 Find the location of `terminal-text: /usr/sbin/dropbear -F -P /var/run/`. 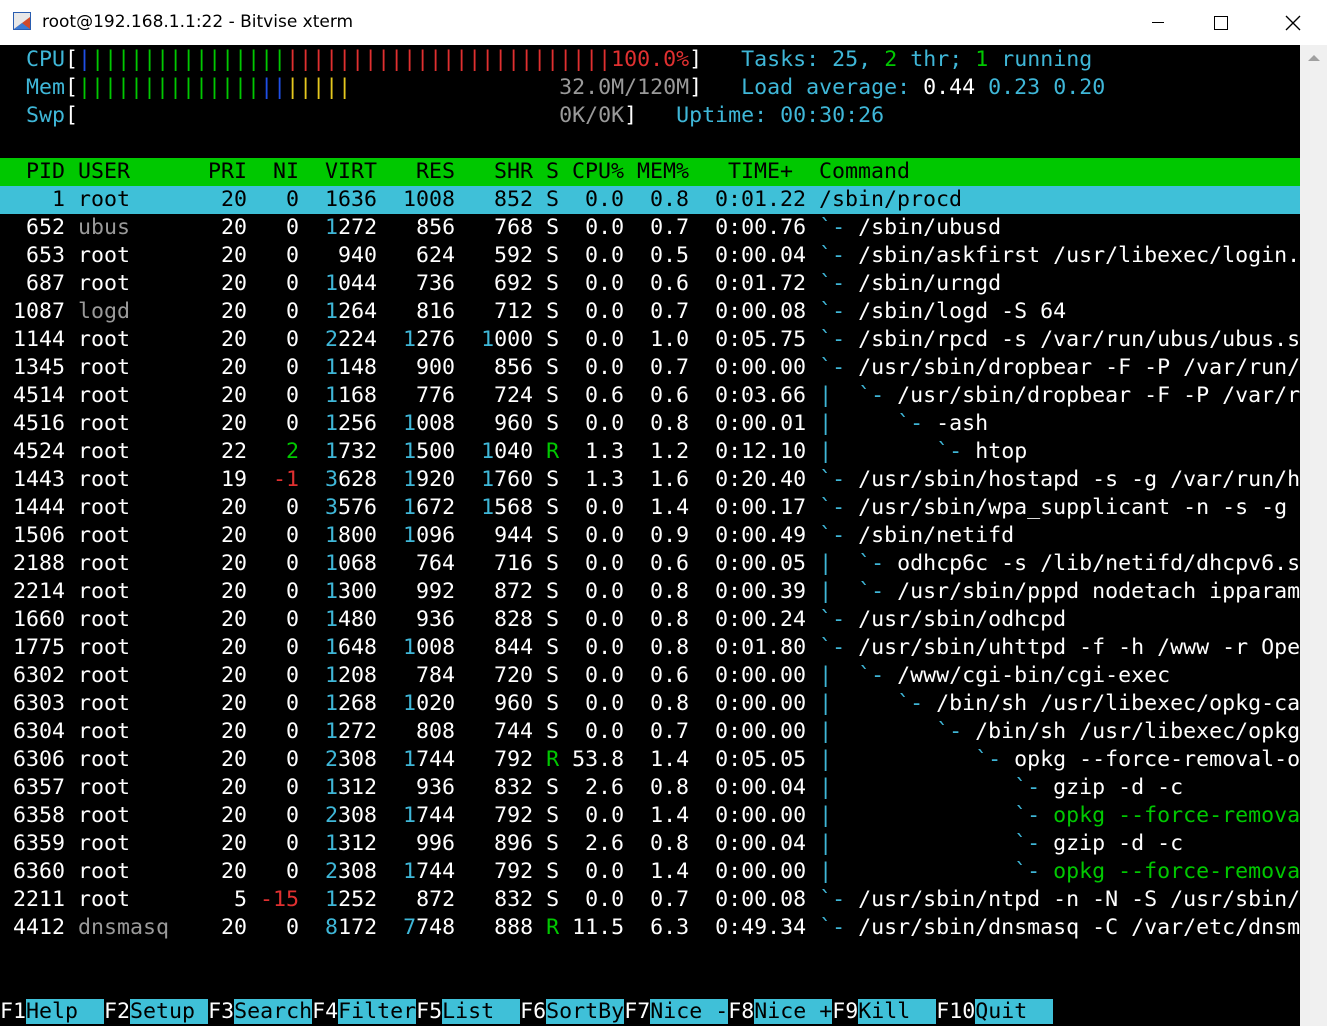

terminal-text: /usr/sbin/dropbear -F -P /var/run/ is located at coordinates (1079, 367).